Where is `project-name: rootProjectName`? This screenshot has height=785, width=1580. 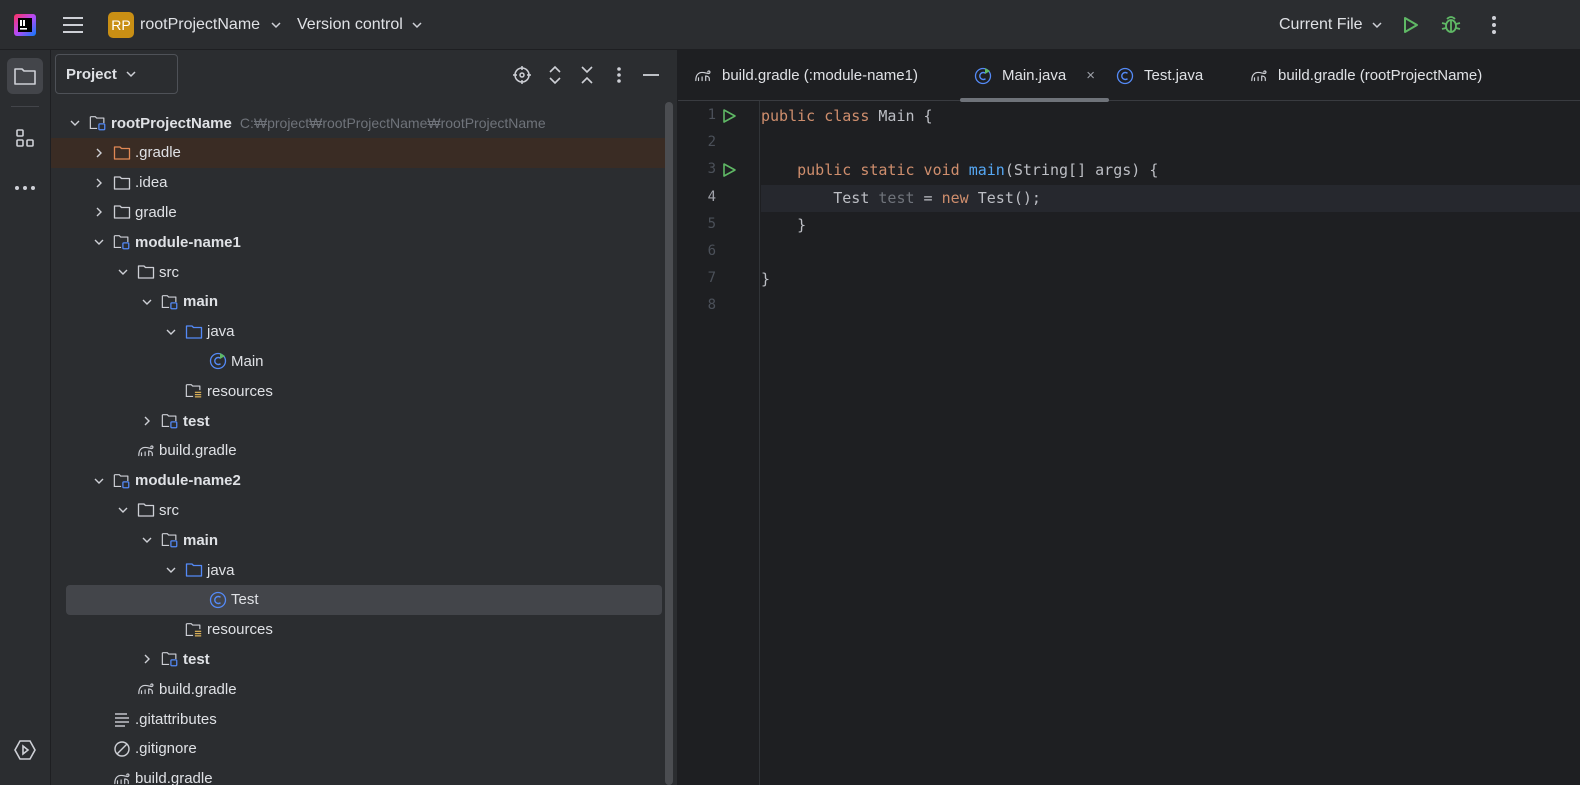 project-name: rootProjectName is located at coordinates (200, 24).